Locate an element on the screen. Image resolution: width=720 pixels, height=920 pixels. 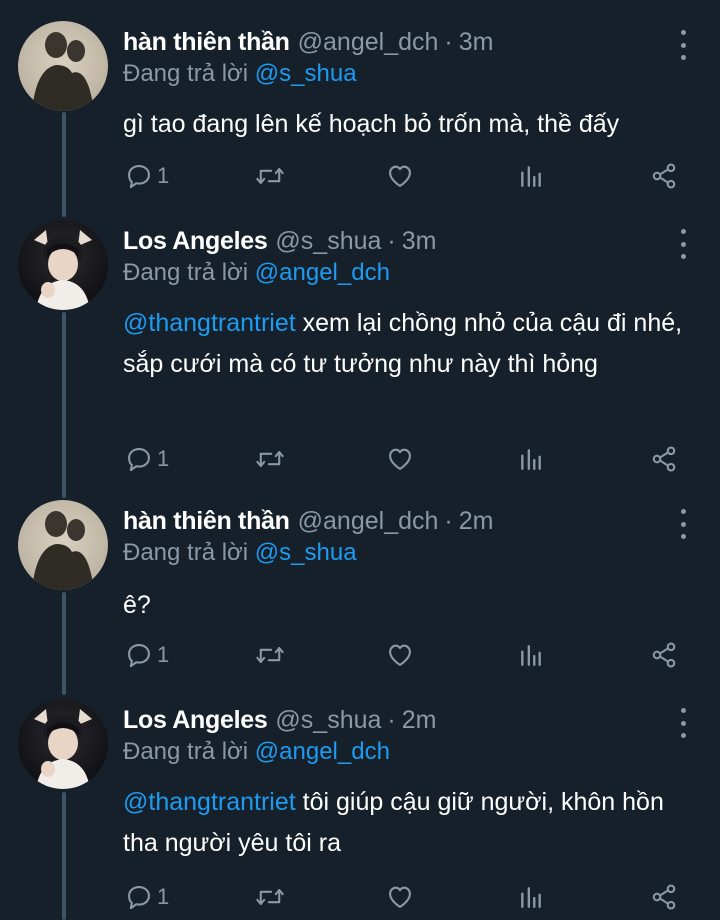
tweet-header: hàn thiên thần @angel_dch · 2m is located at coordinates (308, 524).